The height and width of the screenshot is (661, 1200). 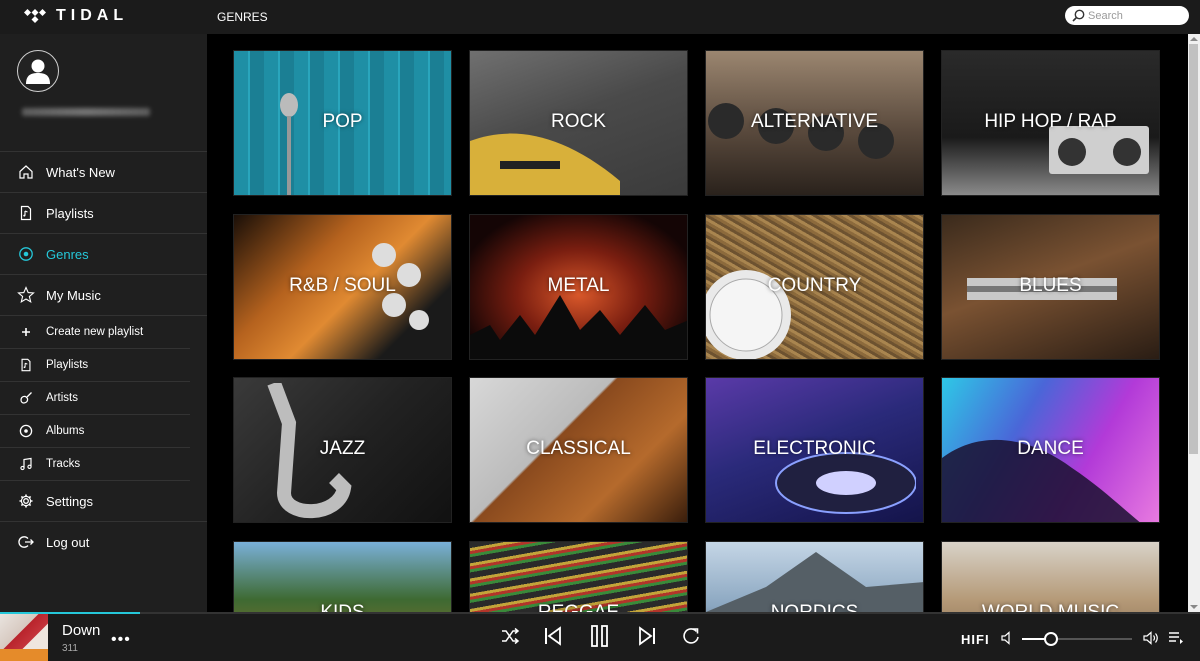 I want to click on star-icon, so click(x=23, y=295).